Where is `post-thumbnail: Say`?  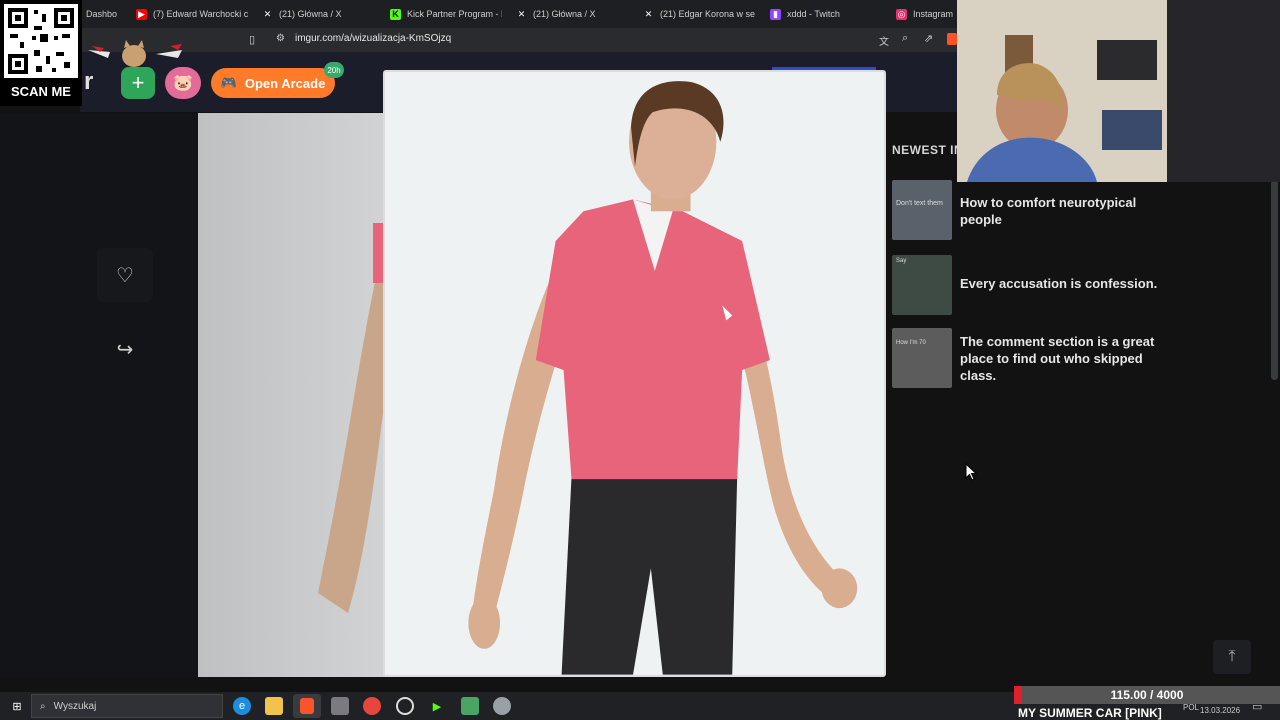 post-thumbnail: Say is located at coordinates (922, 285).